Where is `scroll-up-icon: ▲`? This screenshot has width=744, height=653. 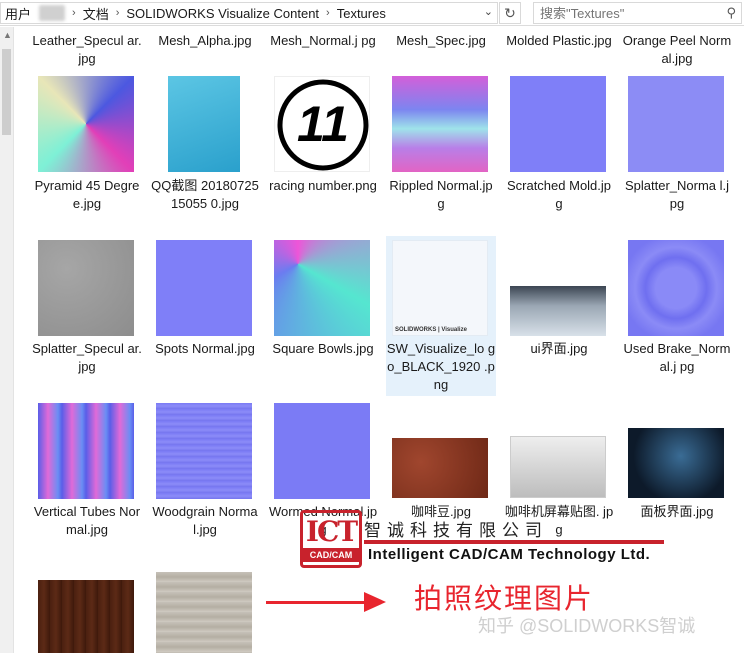 scroll-up-icon: ▲ is located at coordinates (7, 35).